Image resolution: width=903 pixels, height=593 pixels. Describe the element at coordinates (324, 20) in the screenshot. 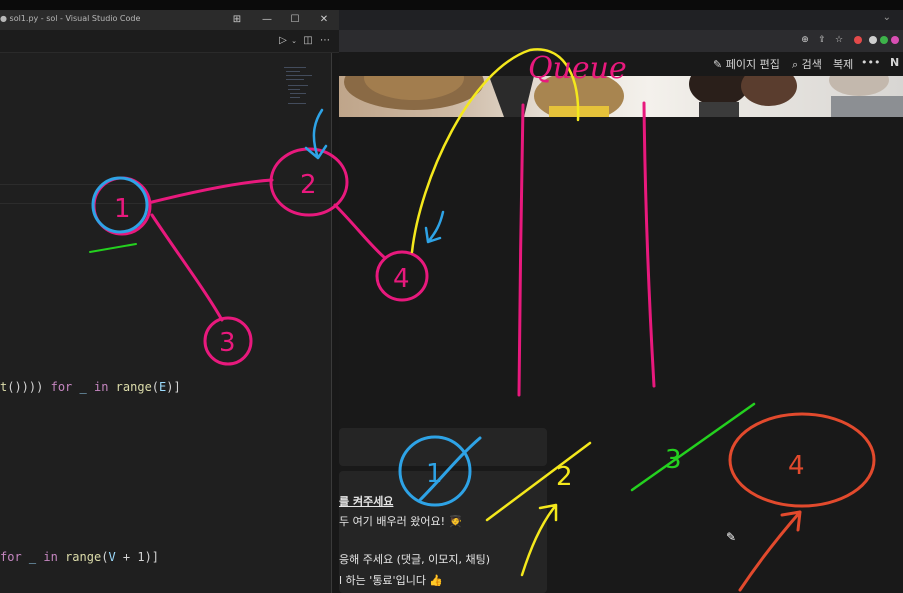

I see `close-icon: ✕` at that location.